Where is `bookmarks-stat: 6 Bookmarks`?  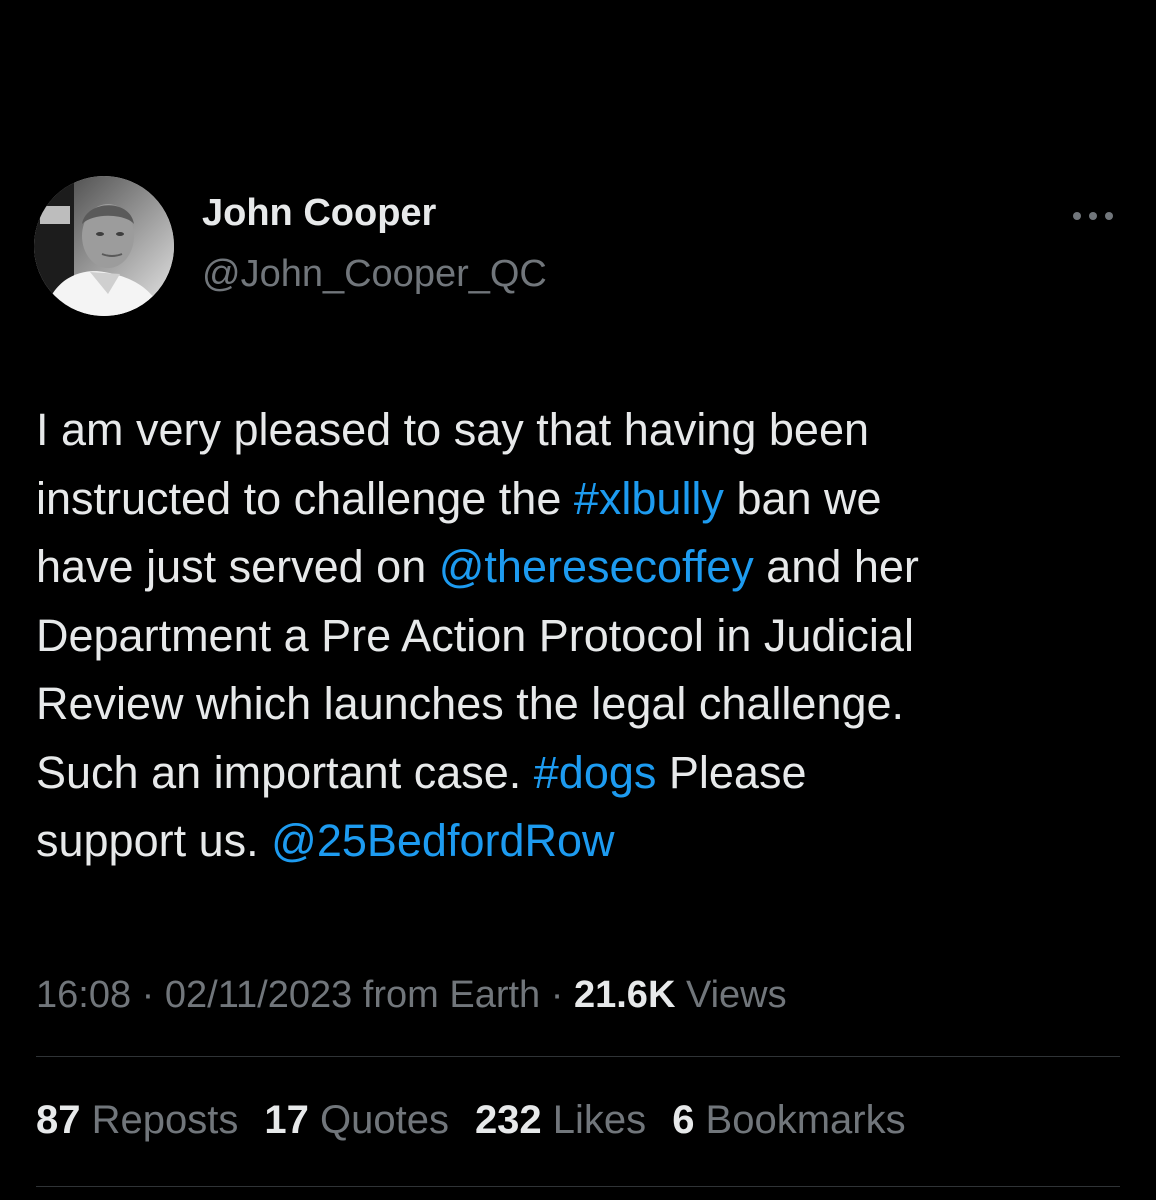 bookmarks-stat: 6 Bookmarks is located at coordinates (788, 1120).